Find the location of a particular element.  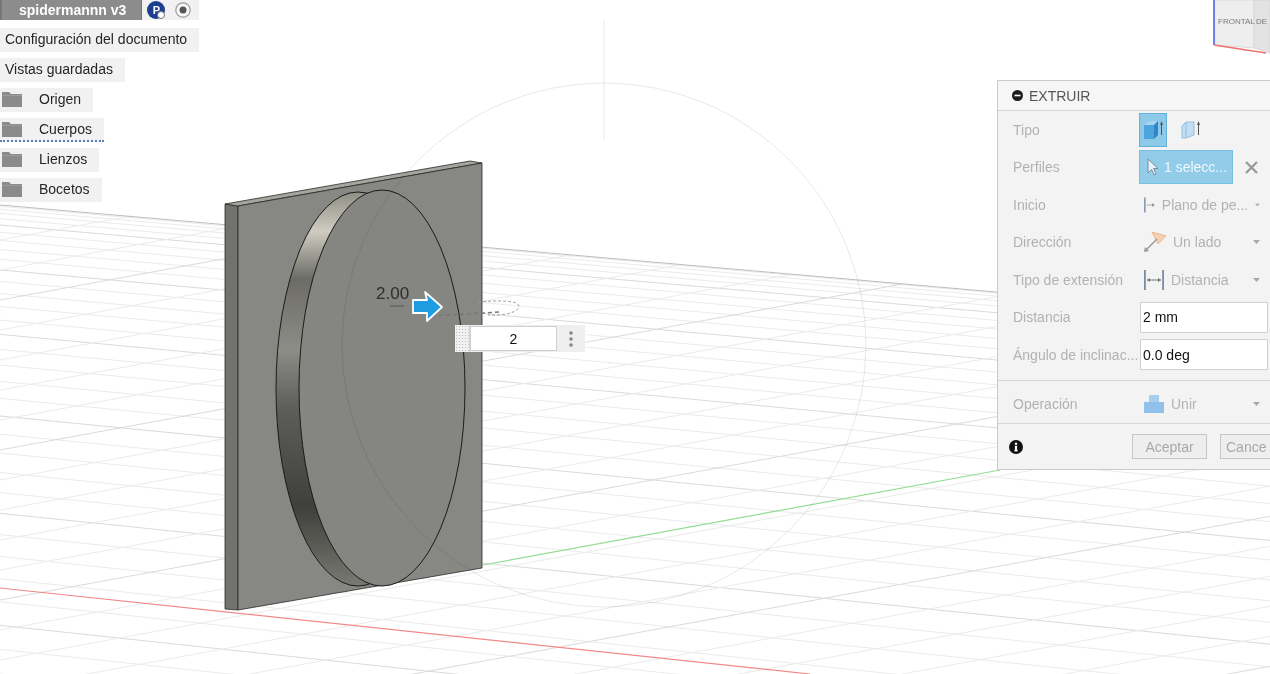

field-label: Operación is located at coordinates (1046, 404).